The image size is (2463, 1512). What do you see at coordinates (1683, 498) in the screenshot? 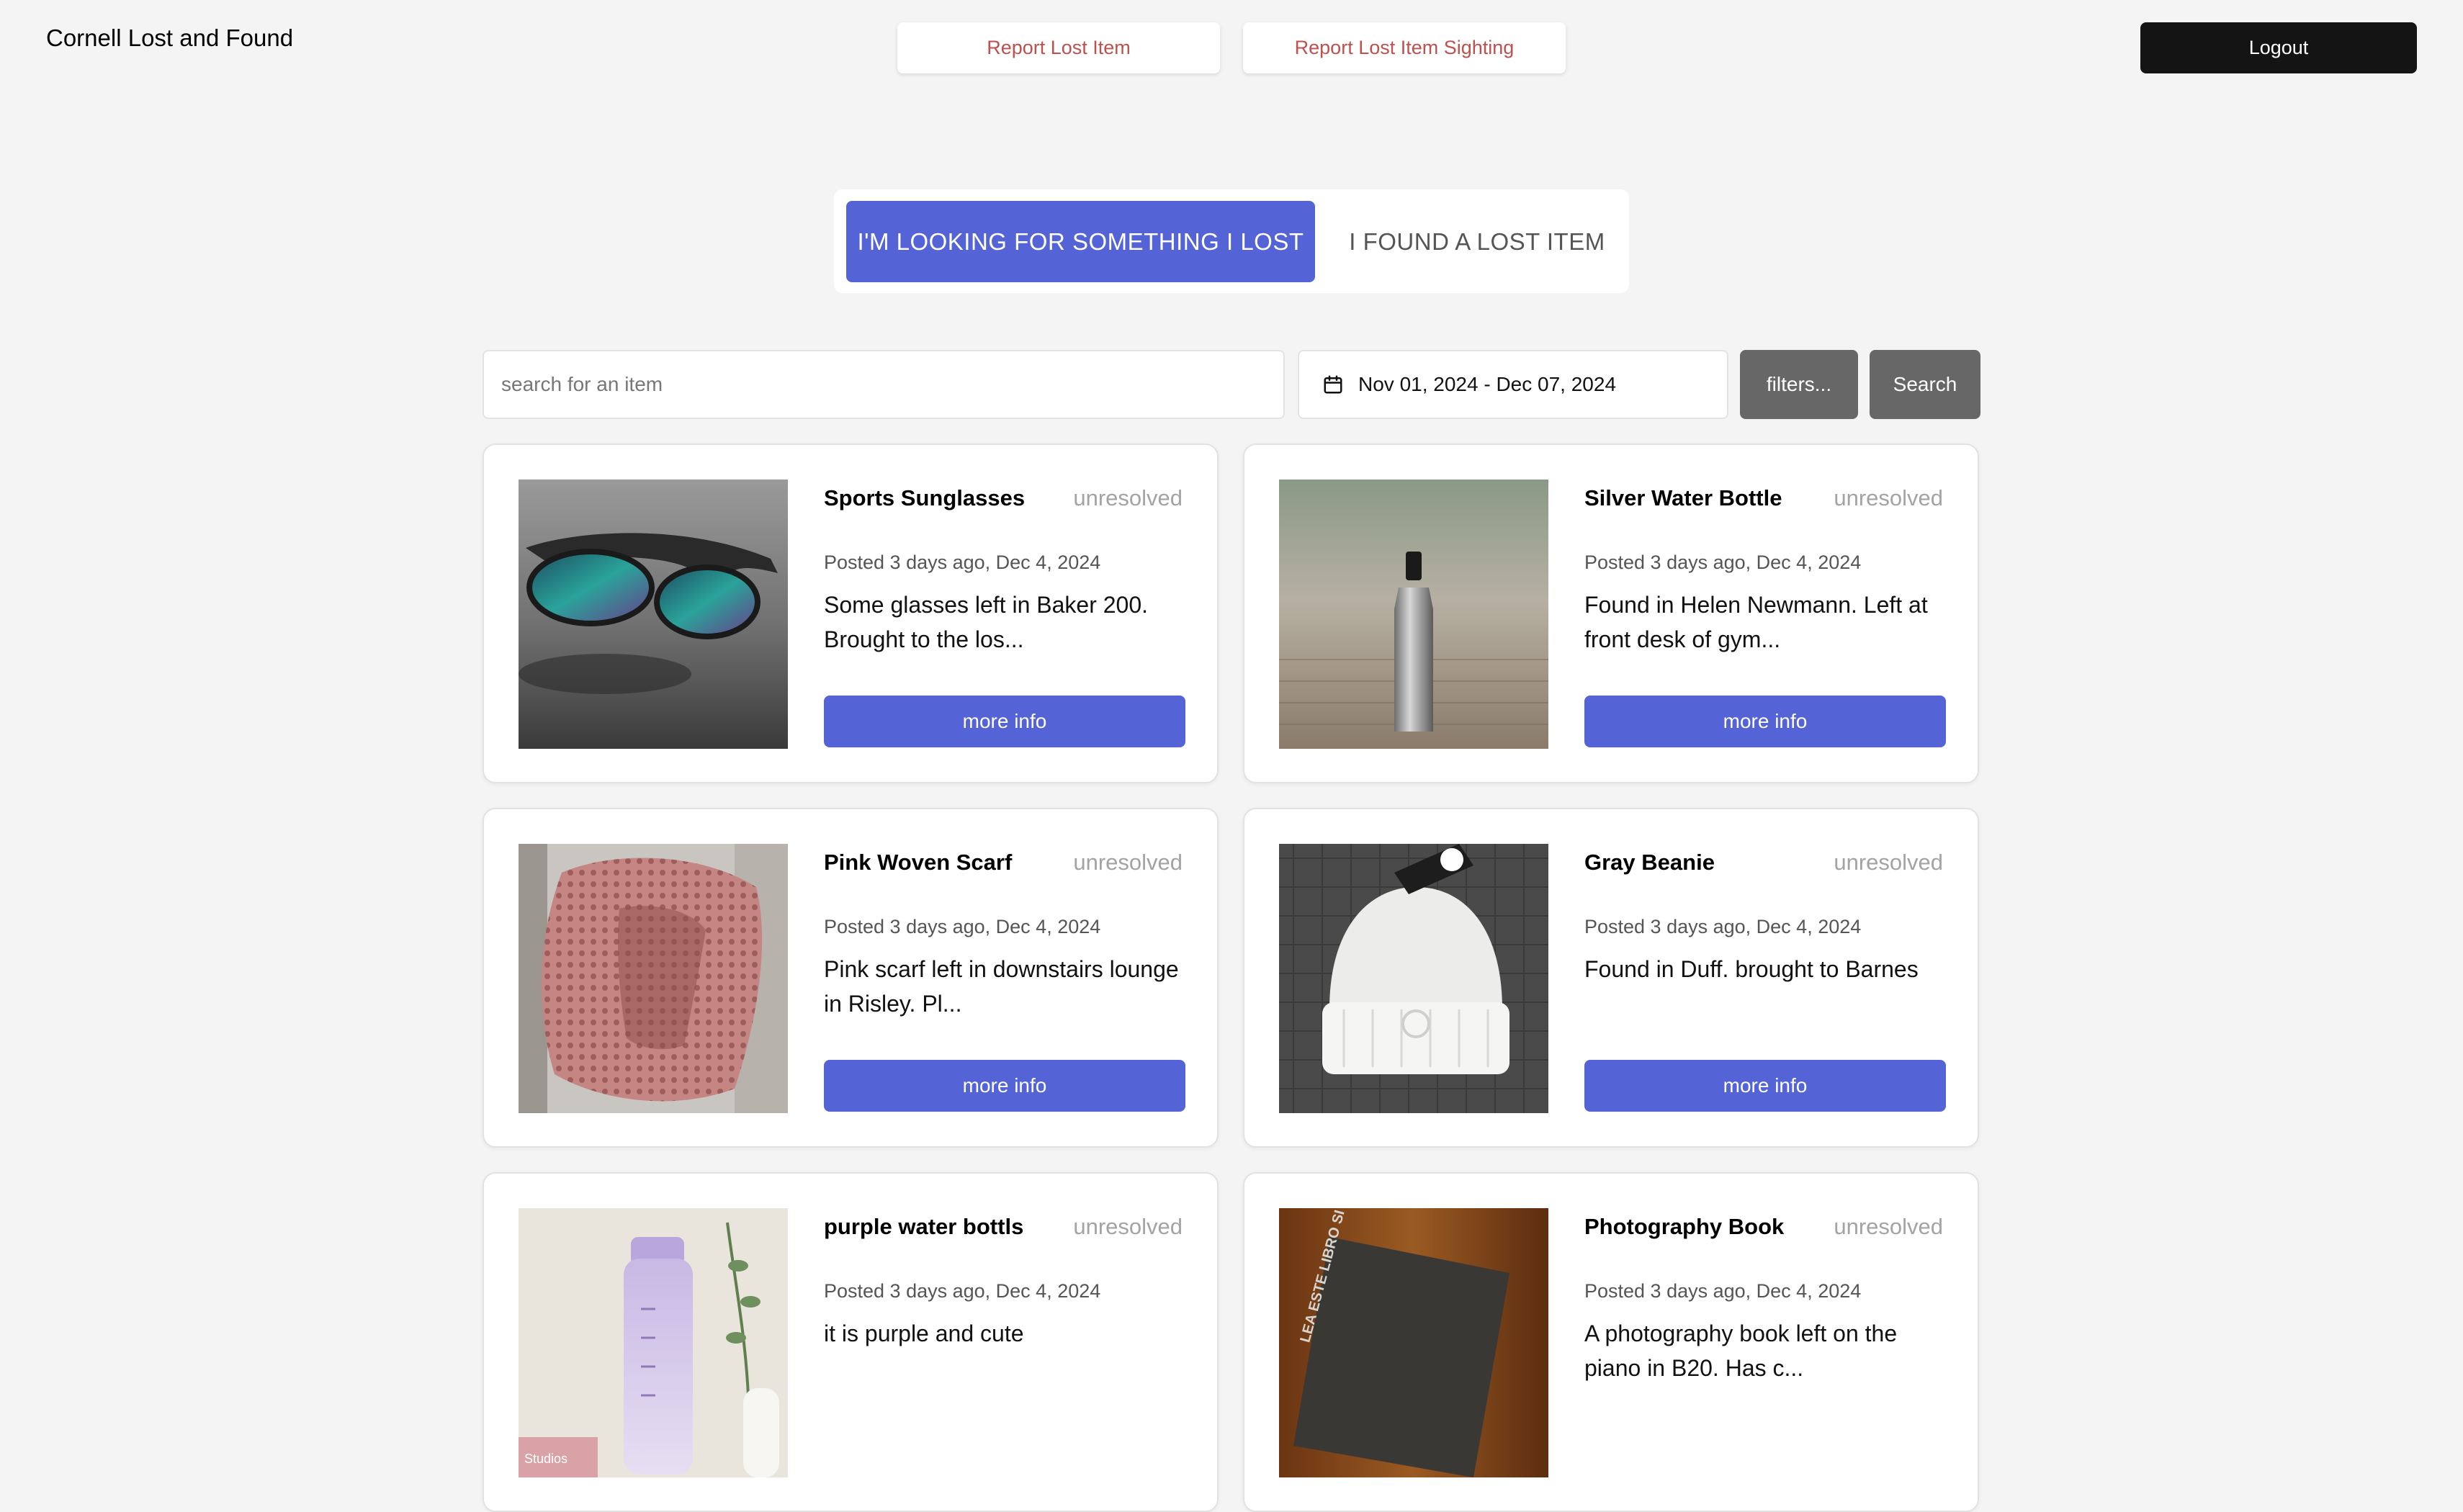
I see `item-title: Silver Water Bottle` at bounding box center [1683, 498].